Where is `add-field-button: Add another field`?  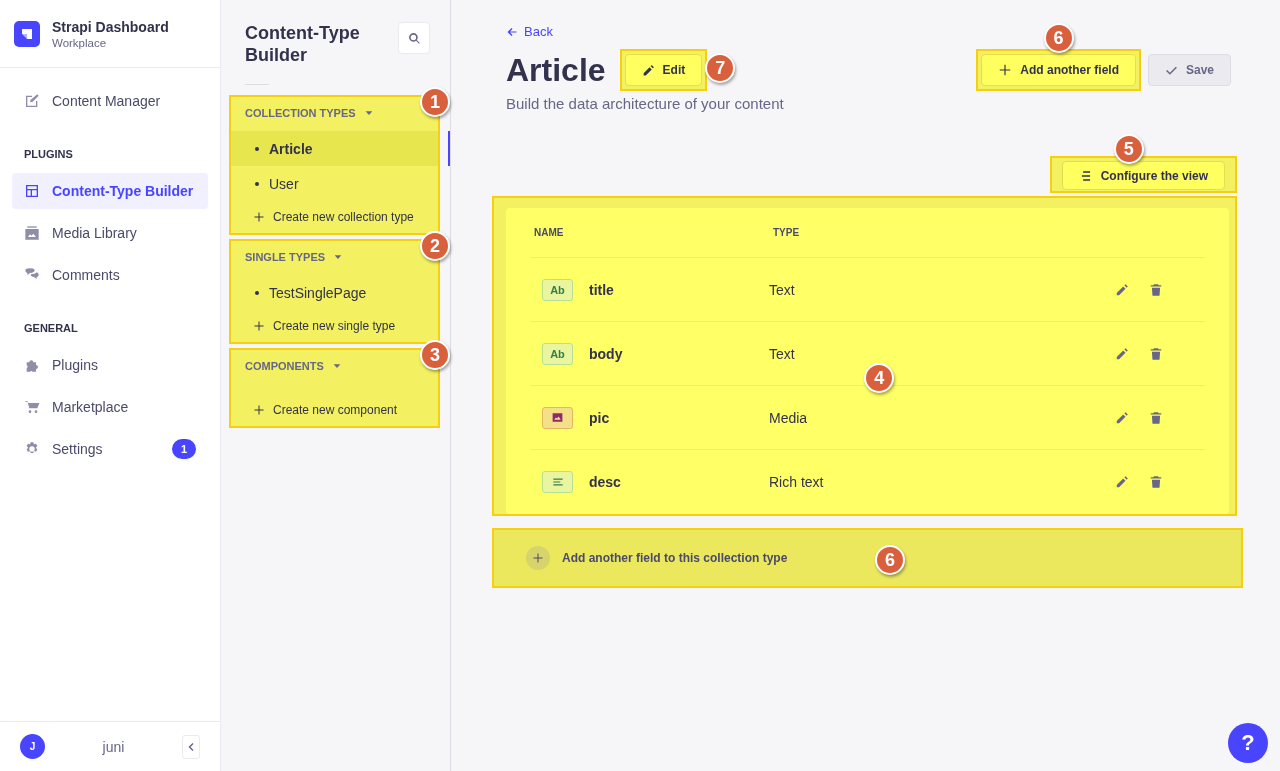
add-field-button: Add another field is located at coordinates (1058, 70).